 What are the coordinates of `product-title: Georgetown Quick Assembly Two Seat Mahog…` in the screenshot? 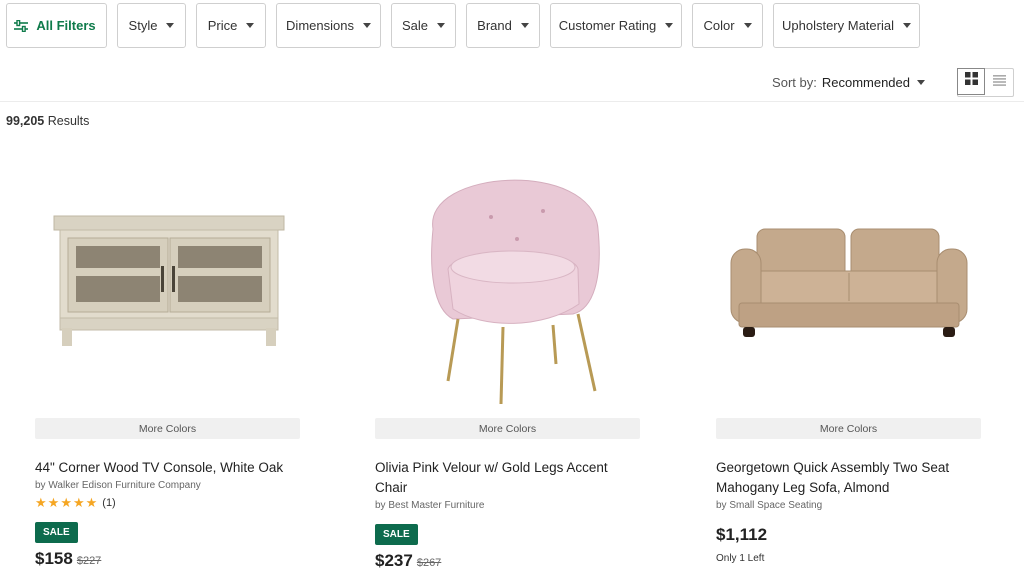 It's located at (848, 478).